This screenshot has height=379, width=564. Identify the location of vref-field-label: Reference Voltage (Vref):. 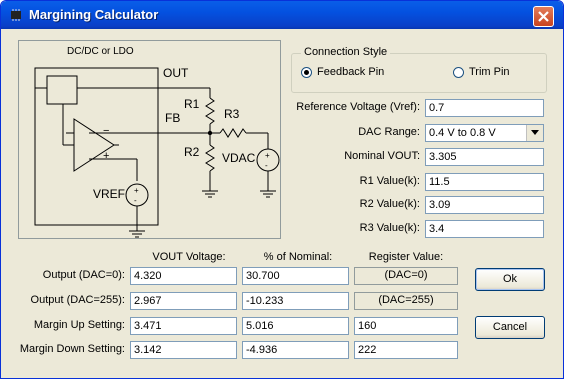
(358, 107).